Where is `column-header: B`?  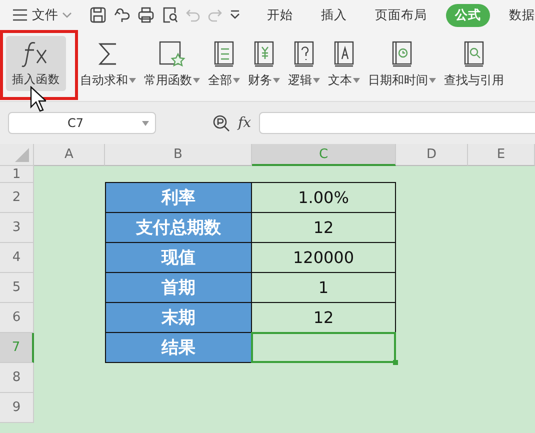
column-header: B is located at coordinates (178, 155).